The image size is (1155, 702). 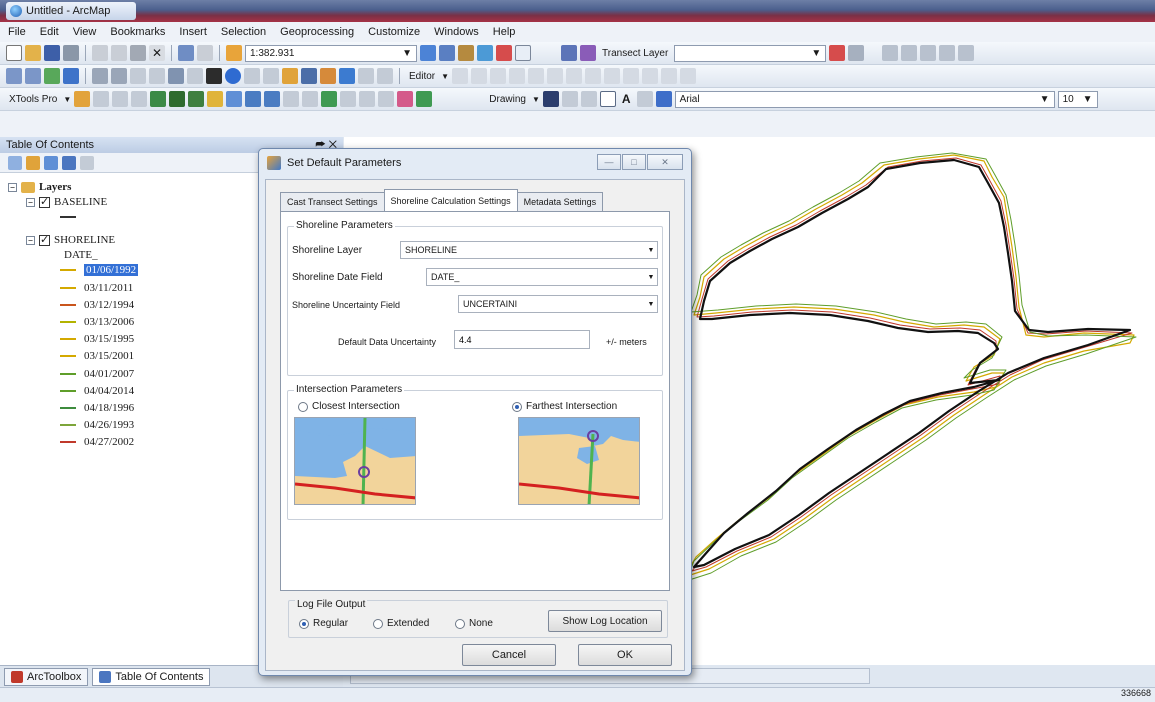 What do you see at coordinates (137, 32) in the screenshot?
I see `menu-bookmarks: Bookmarks` at bounding box center [137, 32].